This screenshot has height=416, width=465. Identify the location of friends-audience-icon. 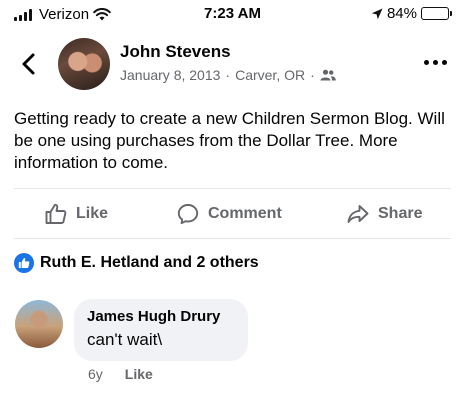
(328, 75).